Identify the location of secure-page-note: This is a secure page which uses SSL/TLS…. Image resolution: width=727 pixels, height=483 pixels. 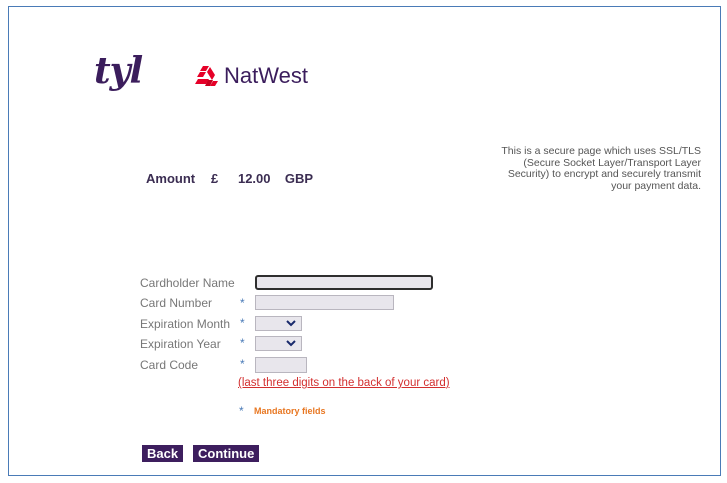
(601, 168).